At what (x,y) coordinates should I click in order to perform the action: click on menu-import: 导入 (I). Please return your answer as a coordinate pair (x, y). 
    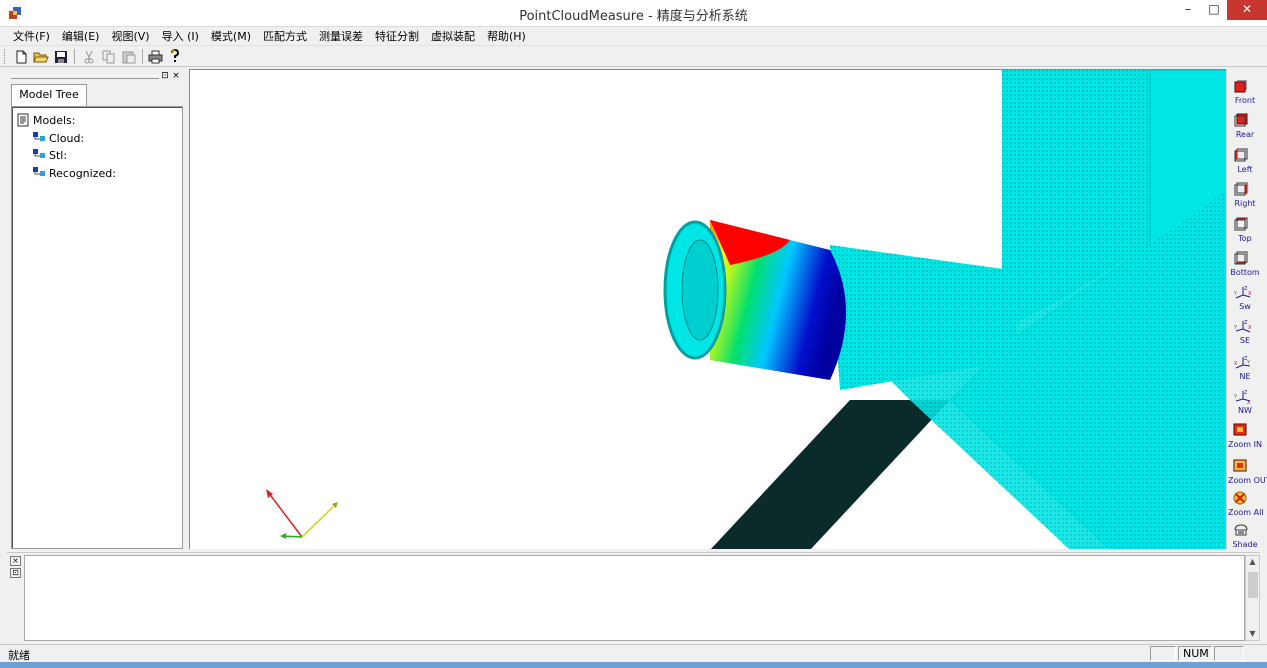
    Looking at the image, I should click on (180, 36).